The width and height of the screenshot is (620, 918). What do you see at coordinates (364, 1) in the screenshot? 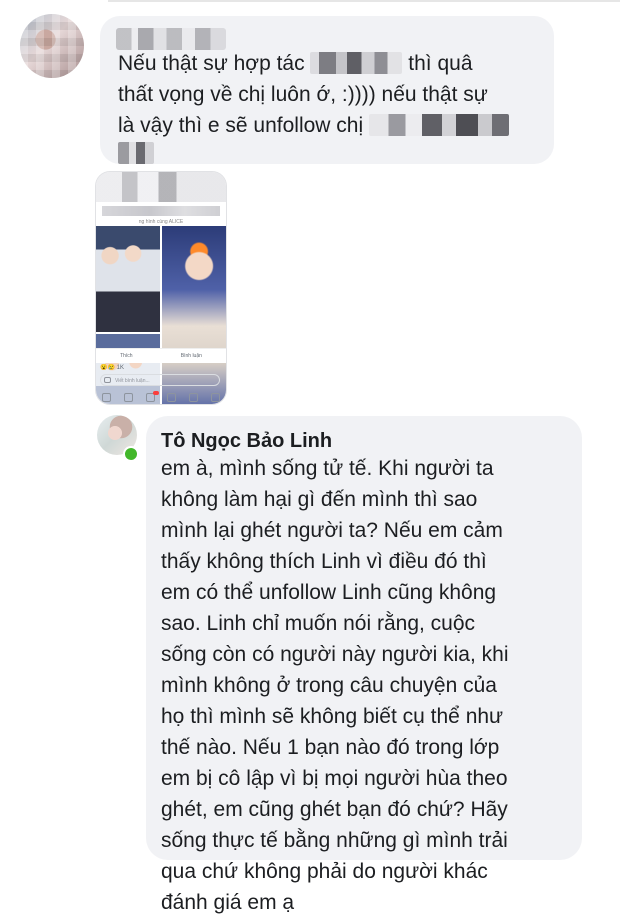
I see `divider` at bounding box center [364, 1].